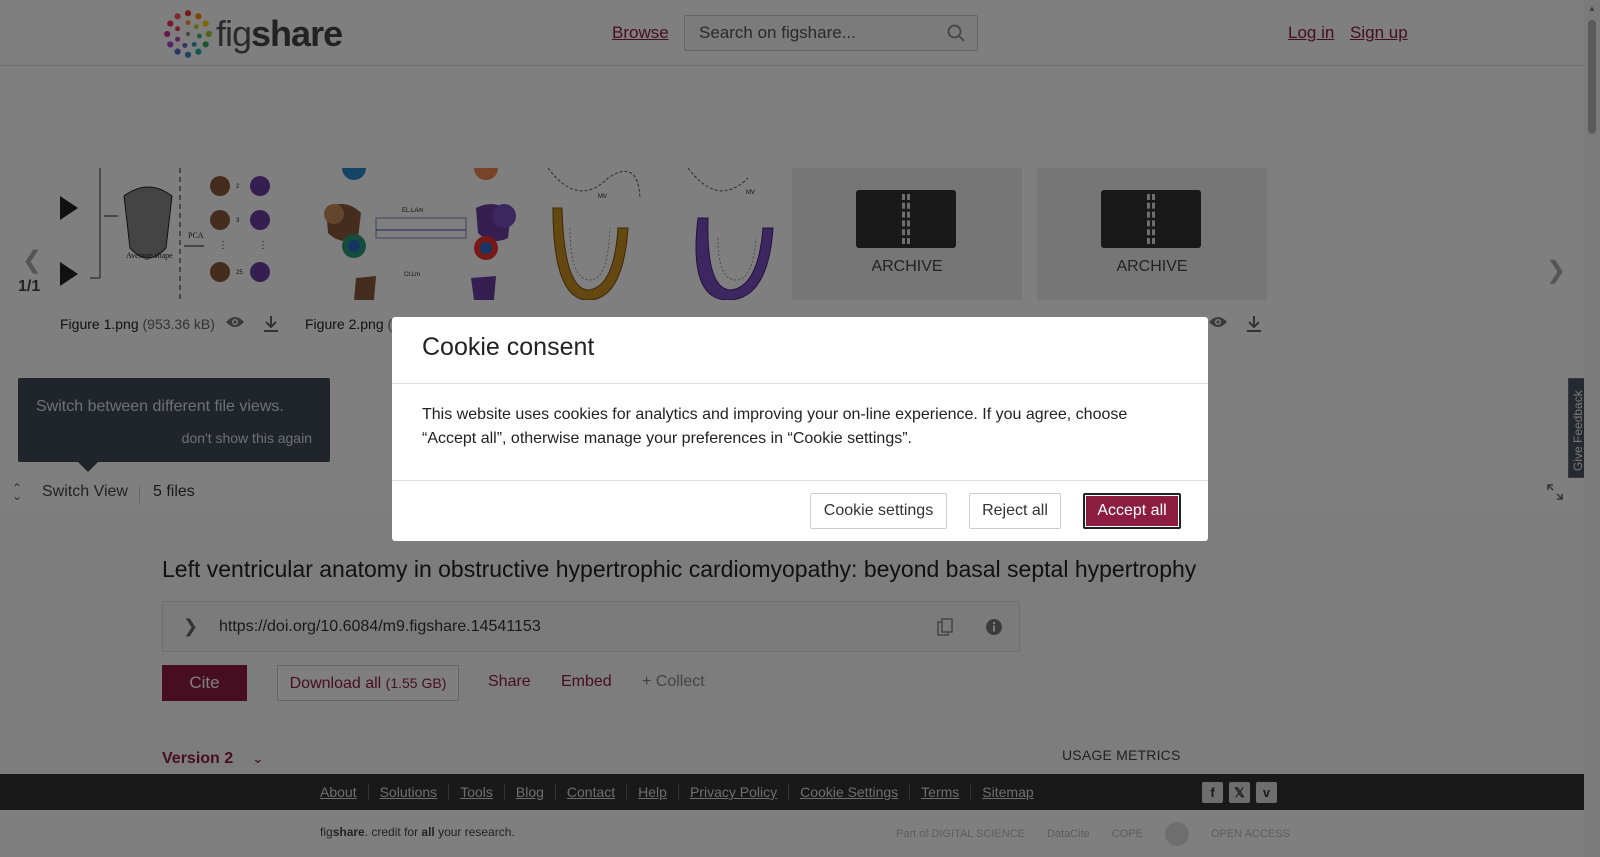 The image size is (1600, 857). Describe the element at coordinates (508, 347) in the screenshot. I see `cookie-dialog-title: Cookie consent` at that location.